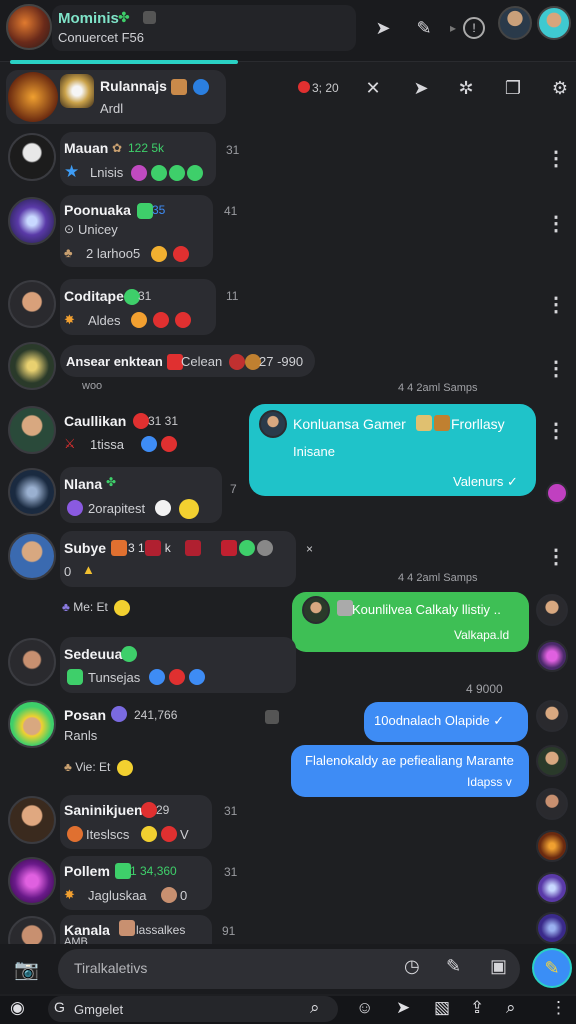 Image resolution: width=576 pixels, height=1024 pixels. What do you see at coordinates (288, 231) in the screenshot?
I see `list-item: Poonuaka 35 ⊙ Unicey ♣ 2 larhoo5 41 ⋮` at bounding box center [288, 231].